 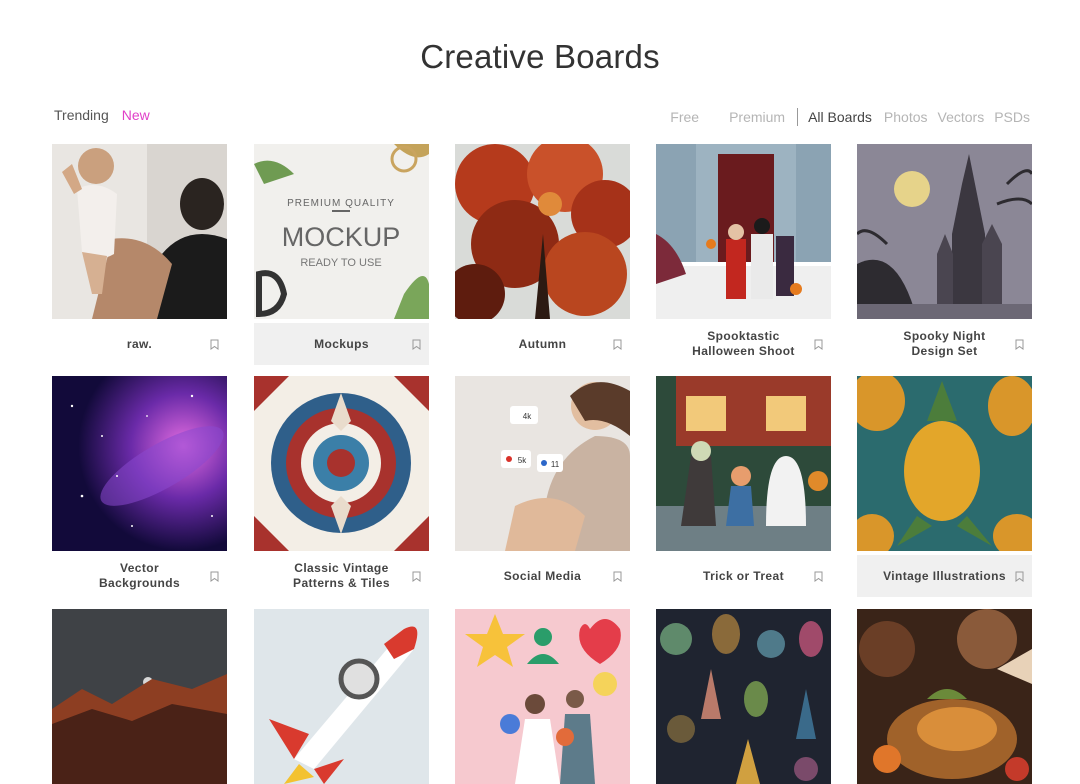 I want to click on mockup-image: PREMIUM QUALITY MOCKUP READY TO USE, so click(x=341, y=231).